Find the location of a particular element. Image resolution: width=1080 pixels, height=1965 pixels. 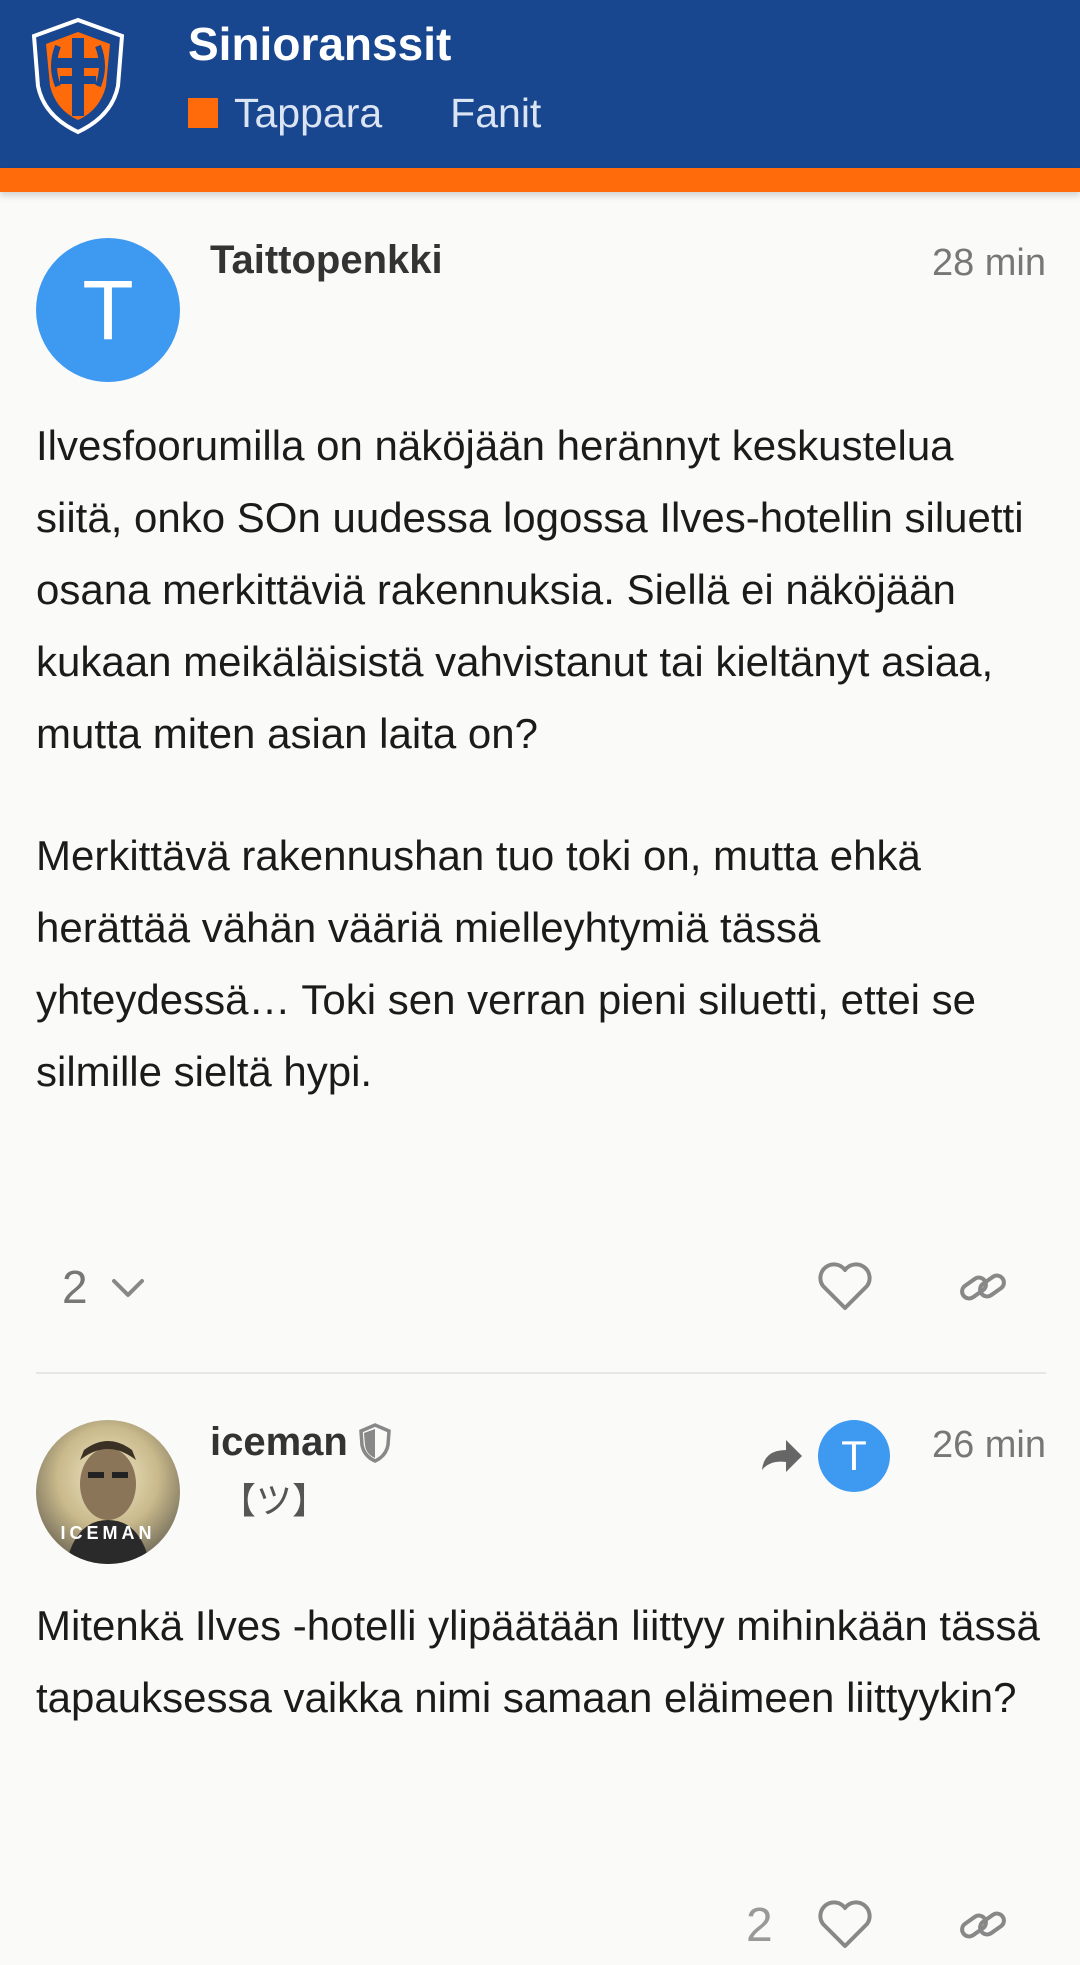

reply-to-avatar: T is located at coordinates (854, 1456).